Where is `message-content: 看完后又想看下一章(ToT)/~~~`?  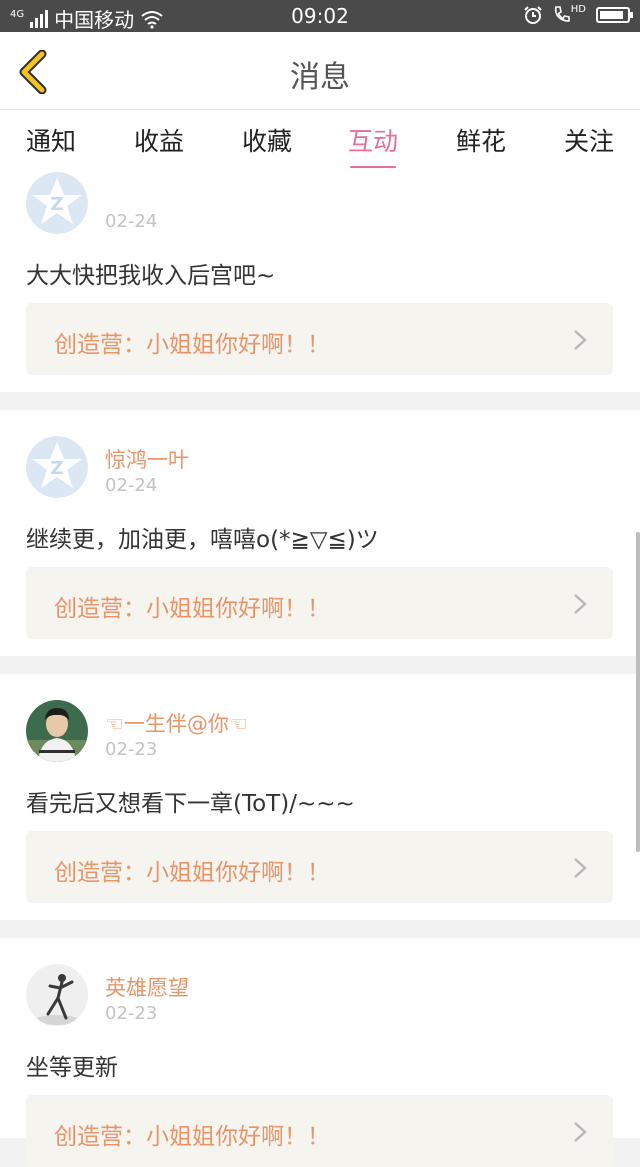 message-content: 看完后又想看下一章(ToT)/~~~ is located at coordinates (190, 804).